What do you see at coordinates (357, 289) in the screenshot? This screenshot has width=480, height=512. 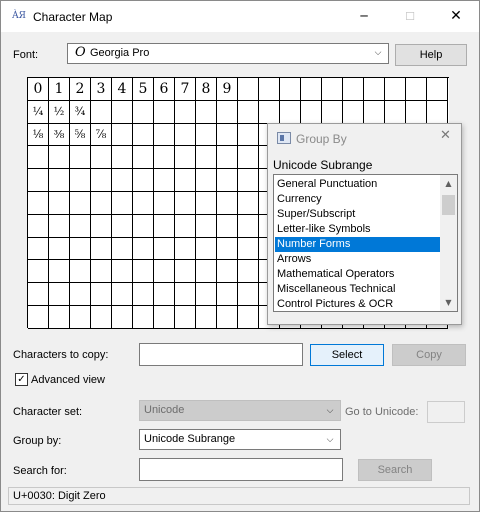 I see `subrange-list-item: Miscellaneous Technical` at bounding box center [357, 289].